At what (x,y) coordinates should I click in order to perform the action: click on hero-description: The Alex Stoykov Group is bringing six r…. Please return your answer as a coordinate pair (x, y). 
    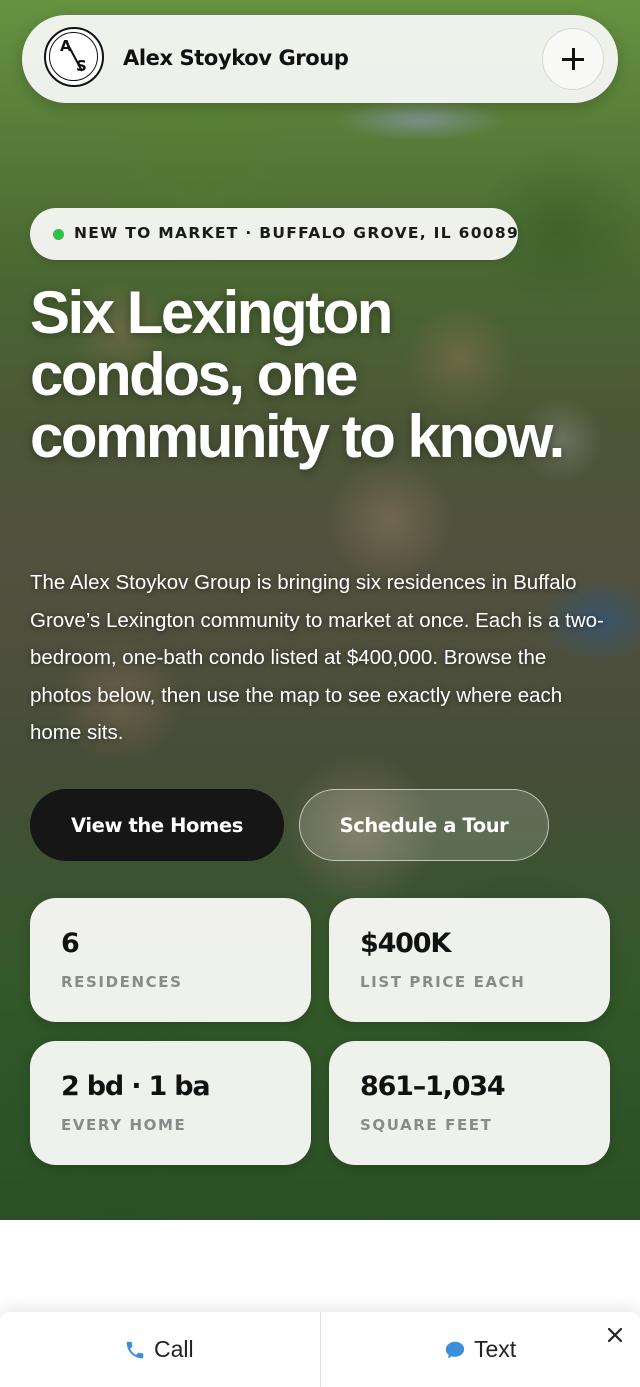
    Looking at the image, I should click on (317, 657).